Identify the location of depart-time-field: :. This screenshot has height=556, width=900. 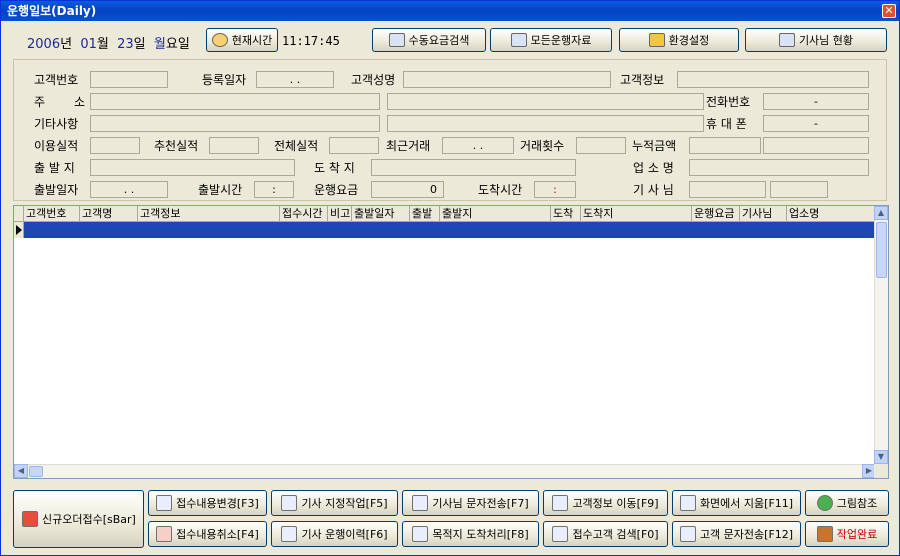
(274, 189).